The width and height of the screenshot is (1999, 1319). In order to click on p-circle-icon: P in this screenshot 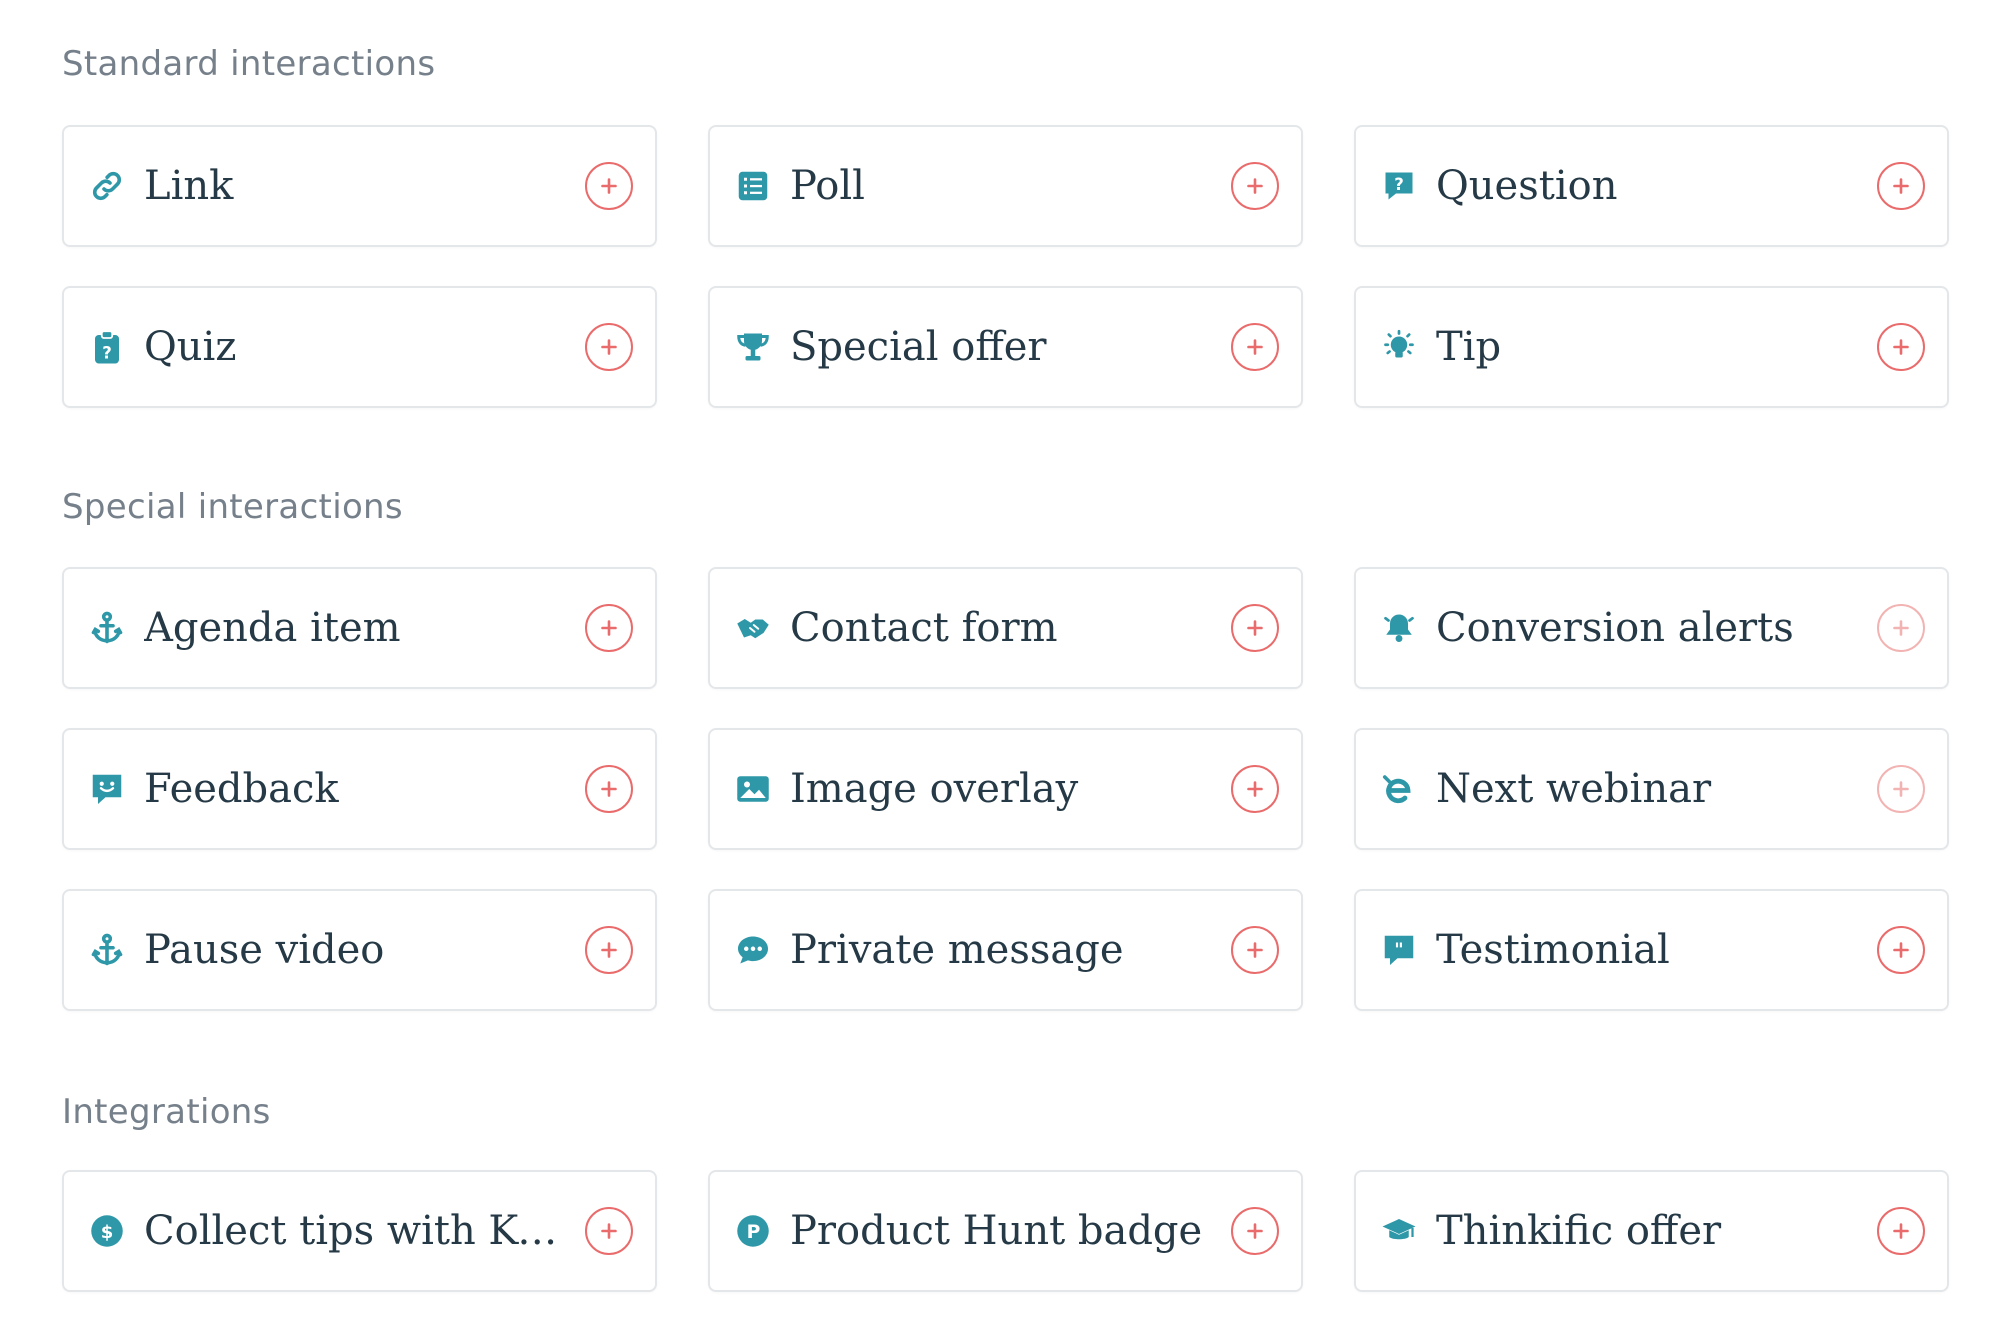, I will do `click(753, 1231)`.